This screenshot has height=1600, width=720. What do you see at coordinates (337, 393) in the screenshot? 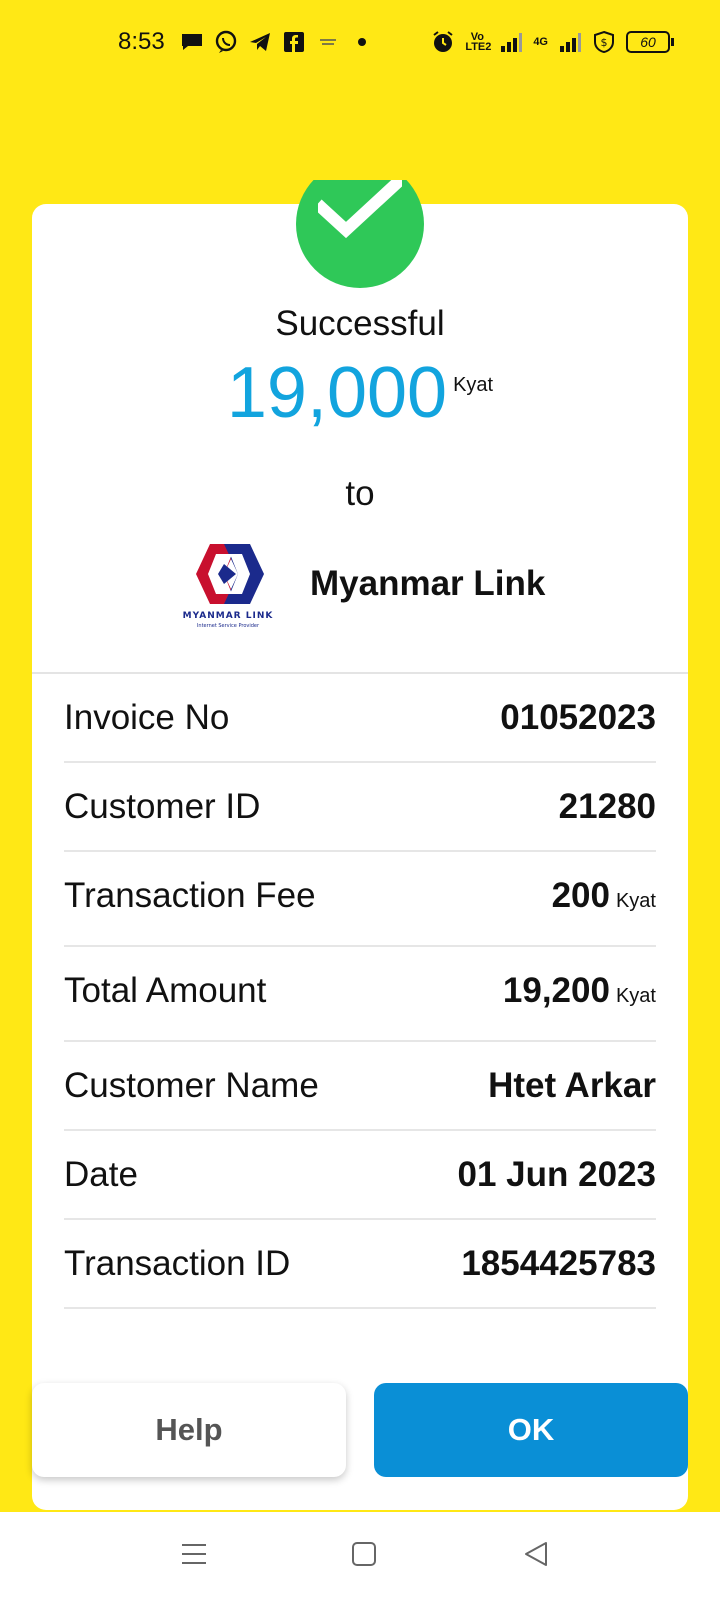
I see `amount-value: 19,000` at bounding box center [337, 393].